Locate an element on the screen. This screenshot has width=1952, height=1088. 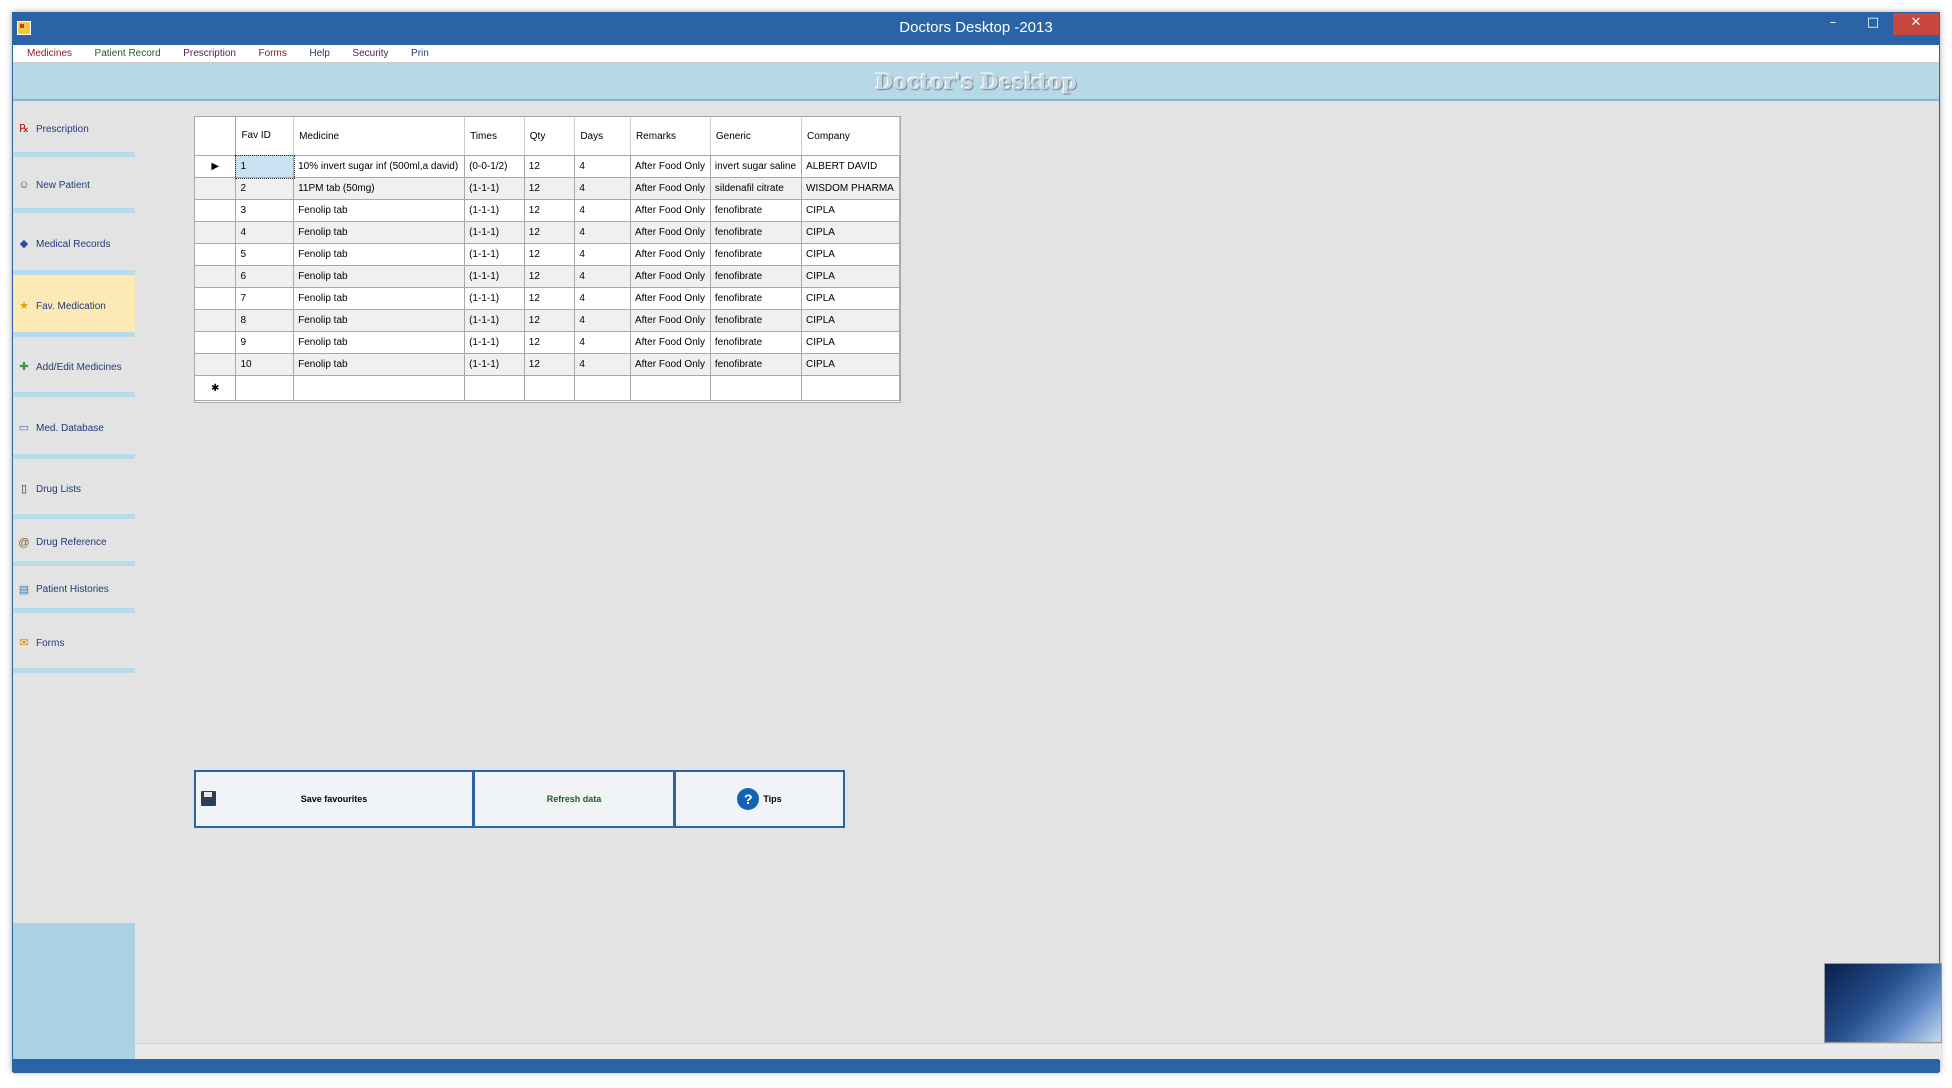
sidebar-item-patient-histories: ▤ Patient Histories is located at coordinates (74, 589).